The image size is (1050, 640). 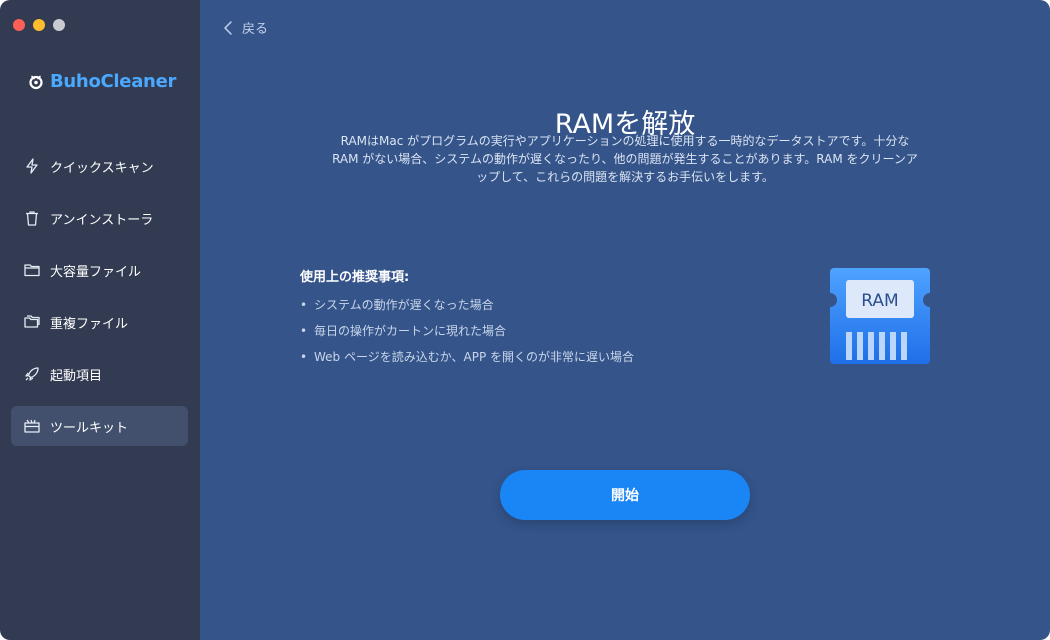 What do you see at coordinates (255, 29) in the screenshot?
I see `back-label: 戻る` at bounding box center [255, 29].